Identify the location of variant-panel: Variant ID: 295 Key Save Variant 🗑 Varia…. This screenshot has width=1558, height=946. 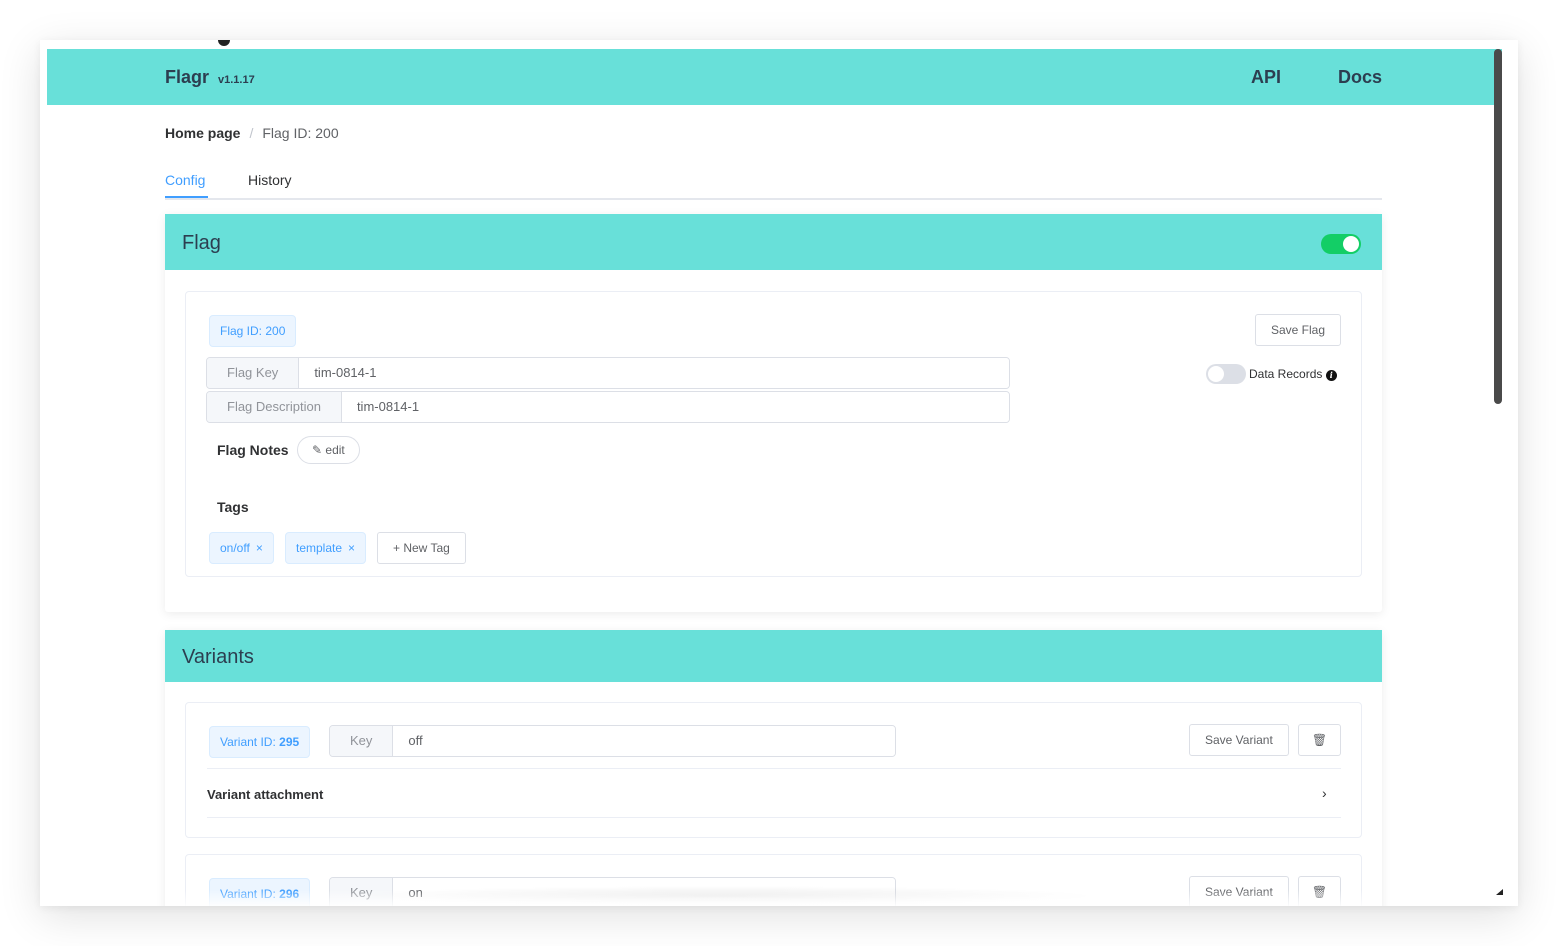
(773, 770).